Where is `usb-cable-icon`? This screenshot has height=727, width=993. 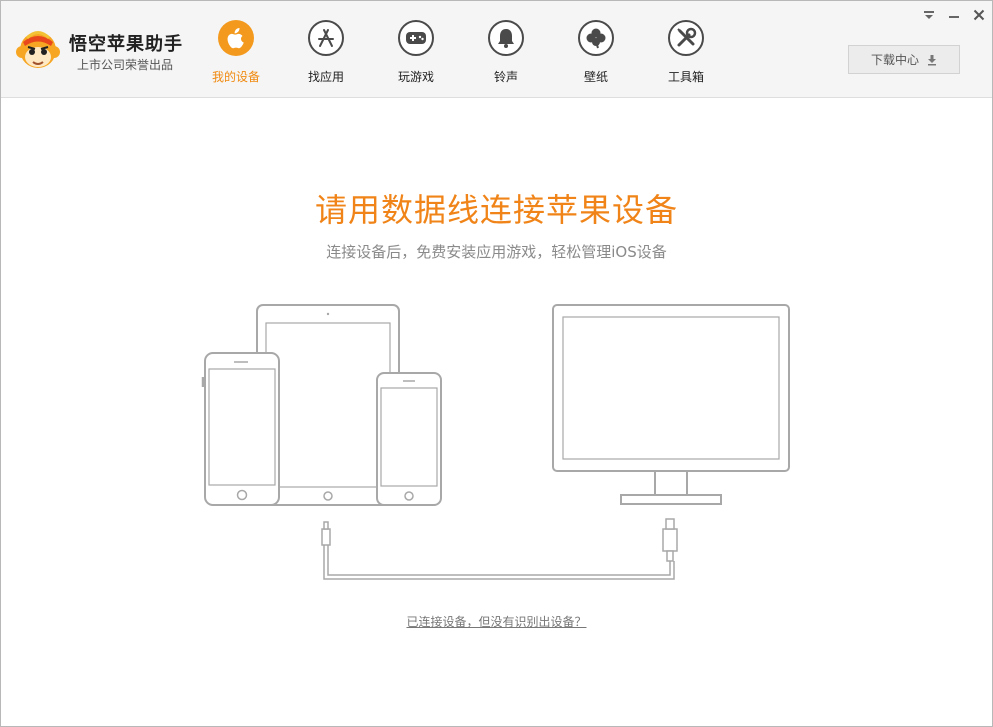 usb-cable-icon is located at coordinates (499, 549).